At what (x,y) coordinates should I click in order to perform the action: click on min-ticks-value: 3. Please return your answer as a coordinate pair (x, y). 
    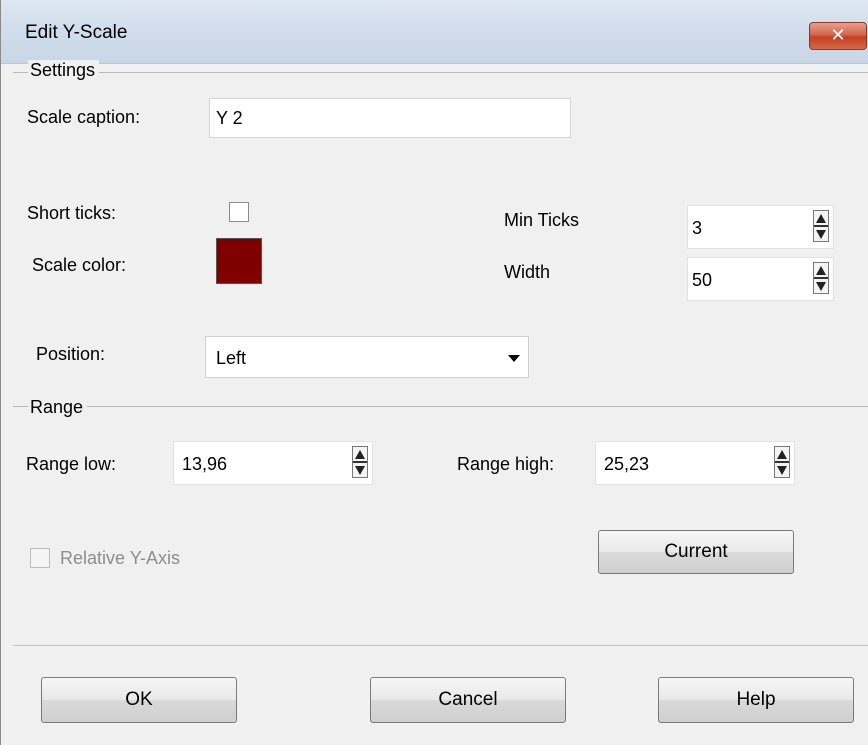
    Looking at the image, I should click on (697, 228).